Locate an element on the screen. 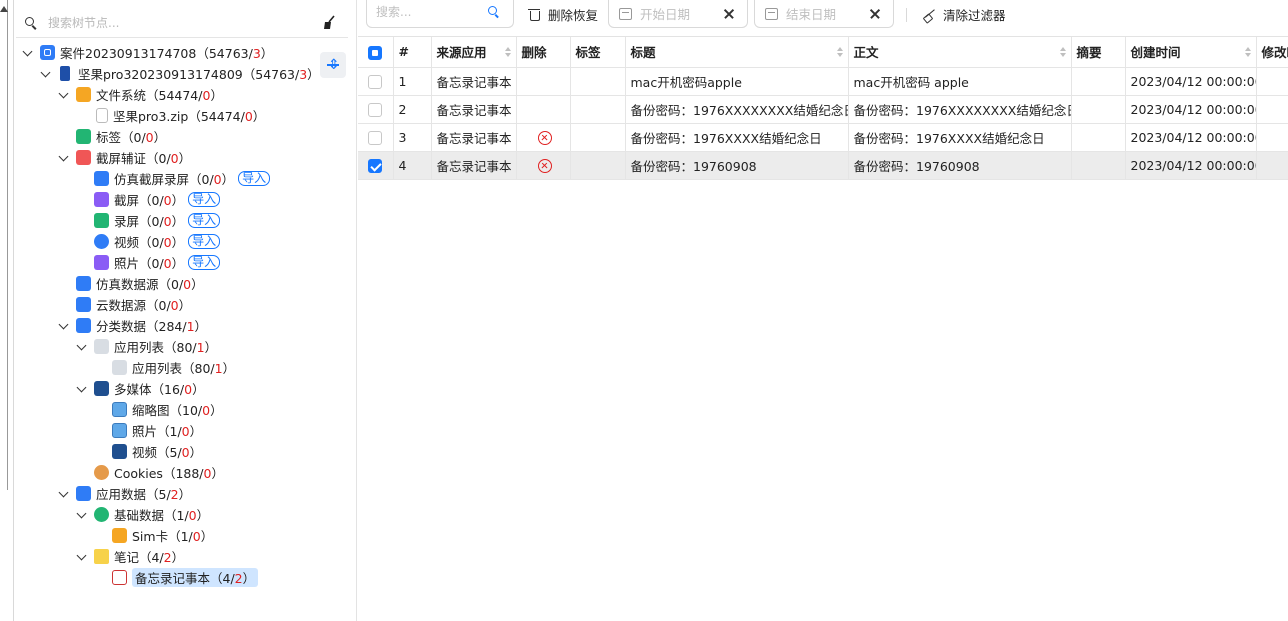  start-date-picker: 开始日期 is located at coordinates (678, 14).